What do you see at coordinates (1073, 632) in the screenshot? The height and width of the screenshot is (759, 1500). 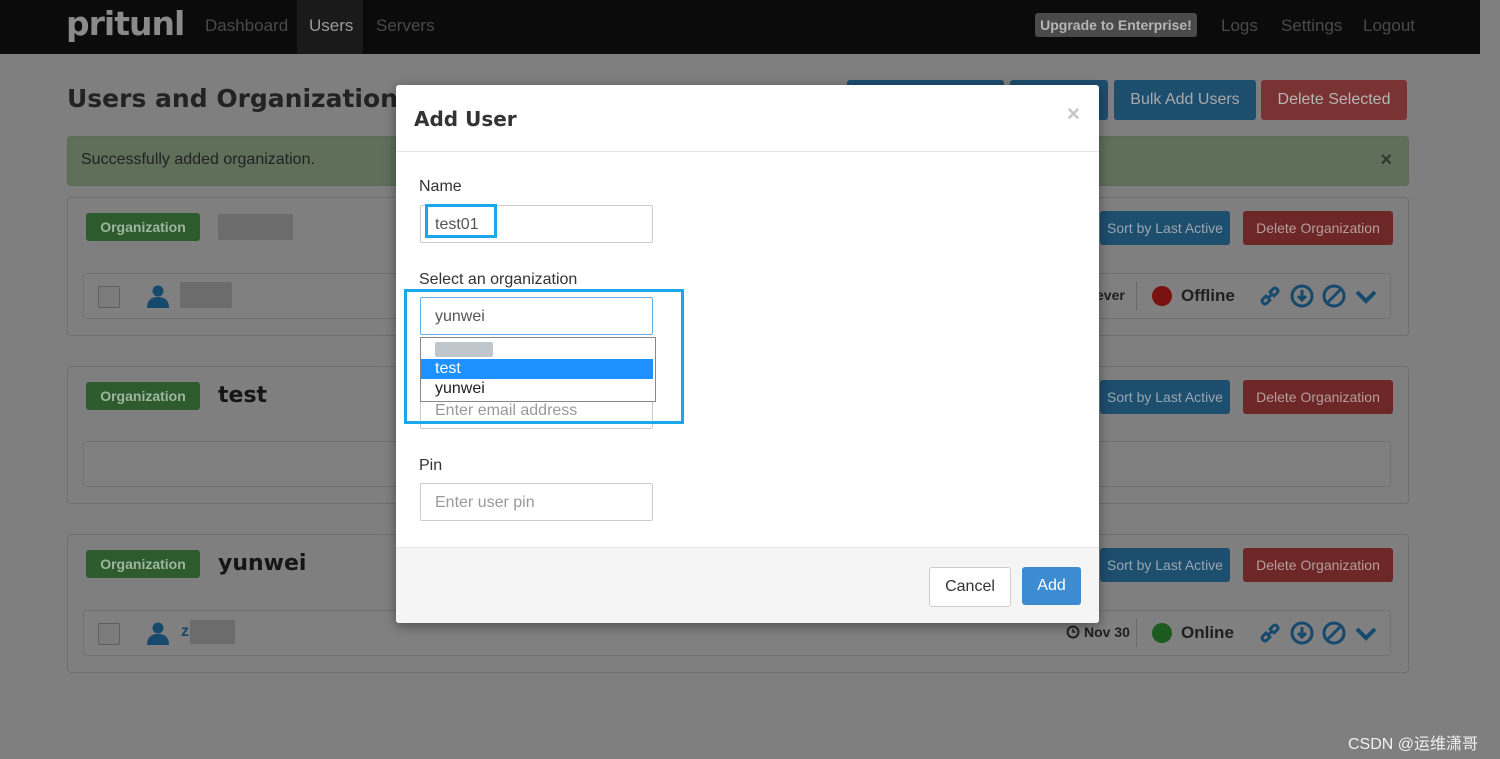 I see `clock-icon` at bounding box center [1073, 632].